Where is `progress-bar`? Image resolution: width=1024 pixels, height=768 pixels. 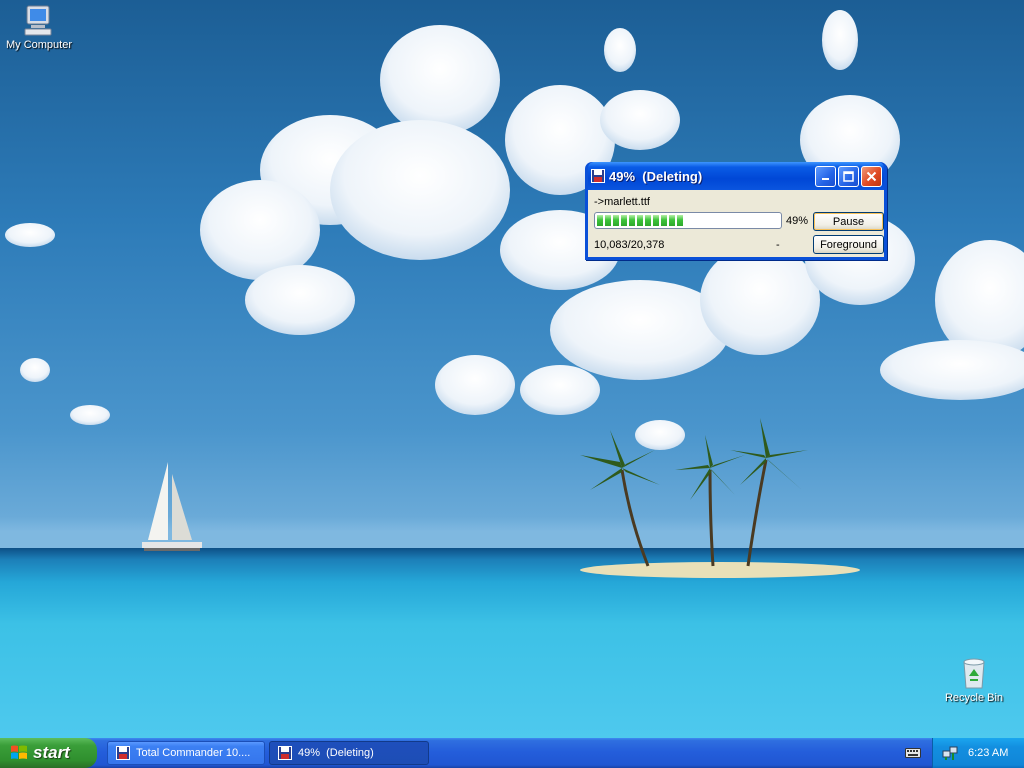 progress-bar is located at coordinates (688, 220).